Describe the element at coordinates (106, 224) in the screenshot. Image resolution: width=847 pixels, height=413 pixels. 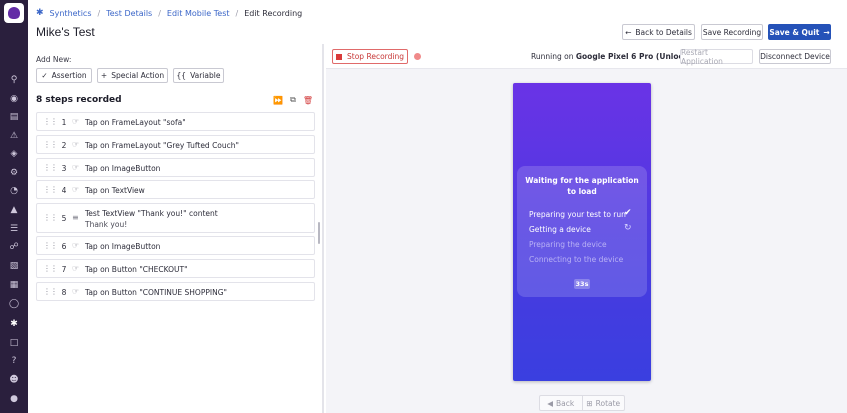
I see `step-subtext: Thank you!` at that location.